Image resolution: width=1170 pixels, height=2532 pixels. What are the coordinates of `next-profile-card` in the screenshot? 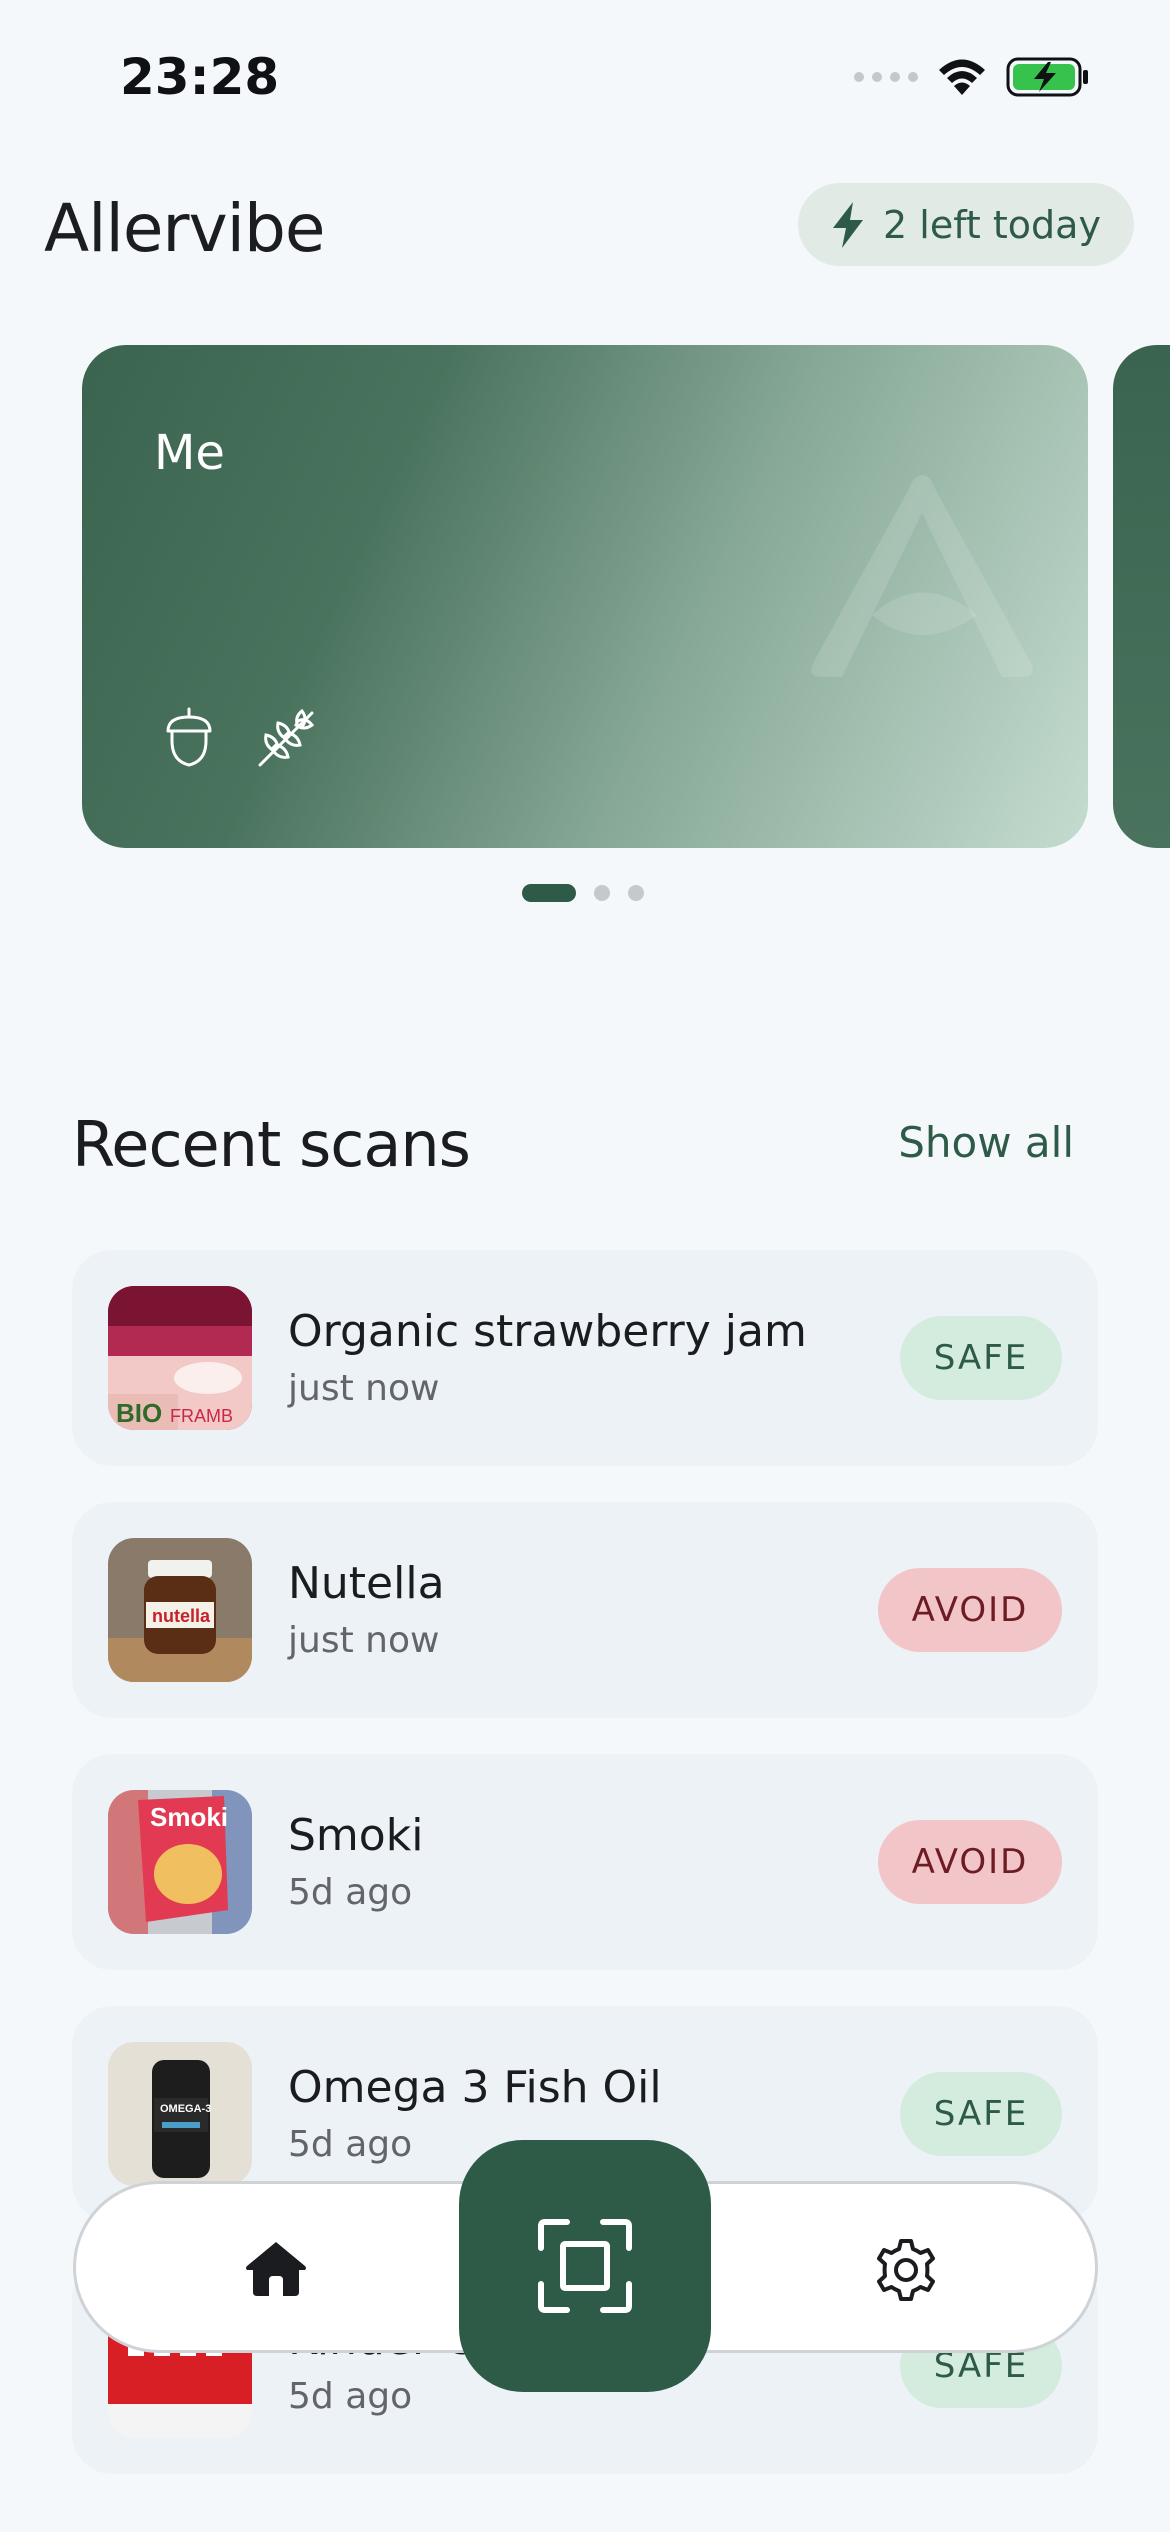 It's located at (1141, 596).